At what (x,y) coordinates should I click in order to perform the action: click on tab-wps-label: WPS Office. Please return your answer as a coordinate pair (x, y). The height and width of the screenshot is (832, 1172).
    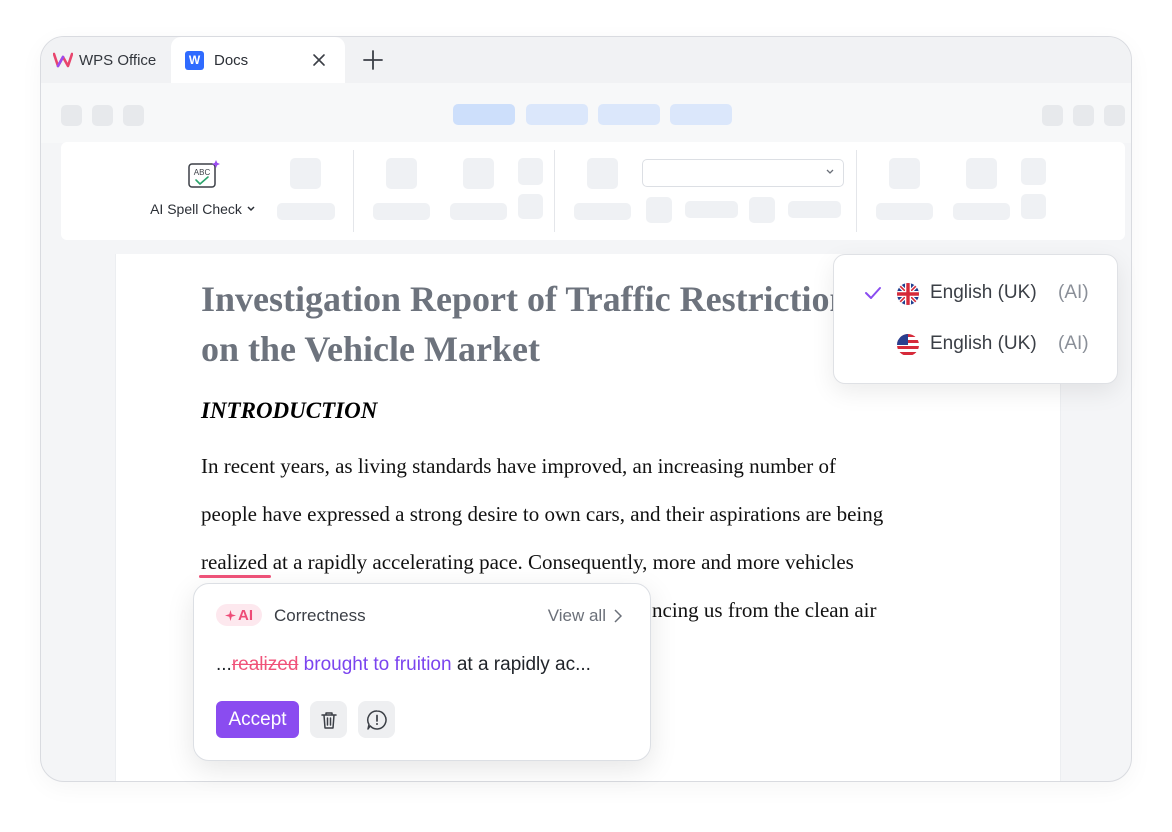
    Looking at the image, I should click on (118, 60).